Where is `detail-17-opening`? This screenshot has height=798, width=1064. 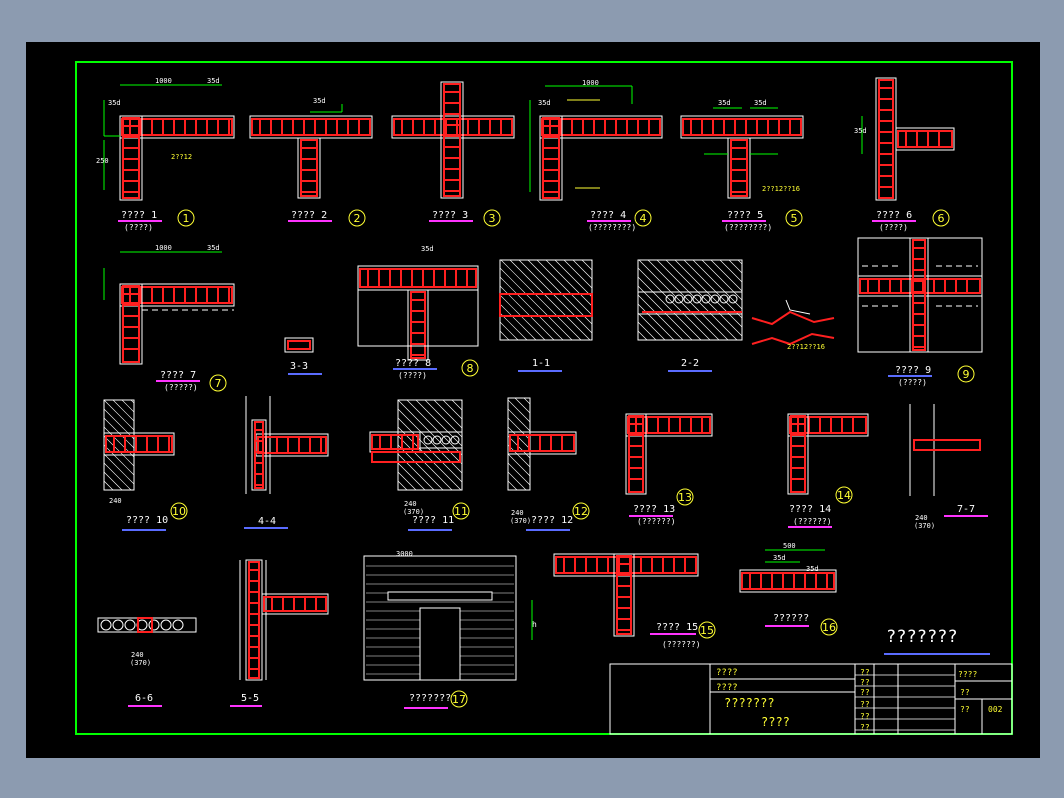
detail-17-opening is located at coordinates (440, 644).